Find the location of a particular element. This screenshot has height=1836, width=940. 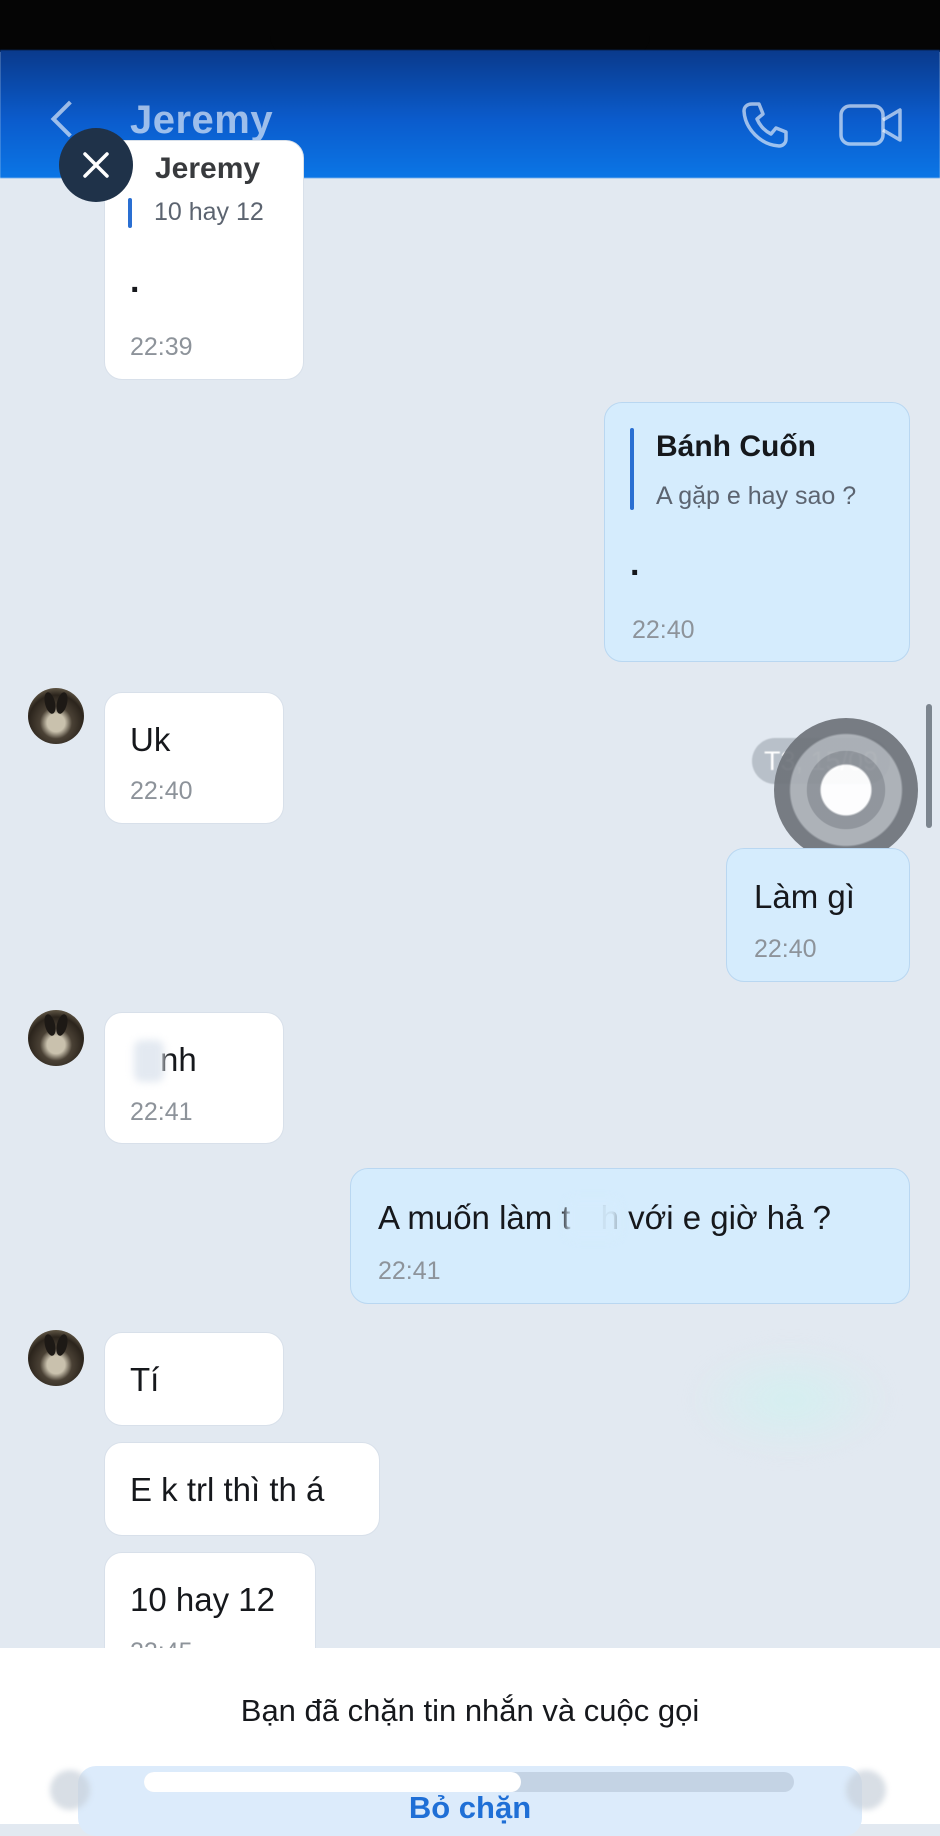

message-text: E k trl thì th á is located at coordinates (227, 1489).